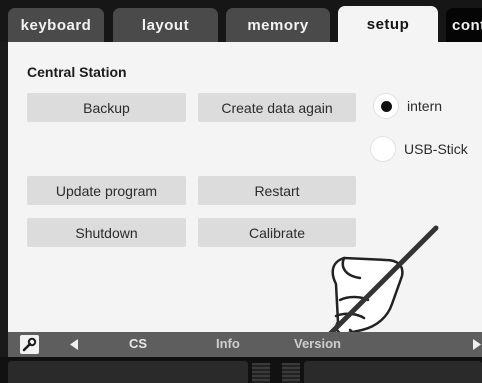 The height and width of the screenshot is (383, 482). What do you see at coordinates (393, 372) in the screenshot?
I see `footer-slot-right` at bounding box center [393, 372].